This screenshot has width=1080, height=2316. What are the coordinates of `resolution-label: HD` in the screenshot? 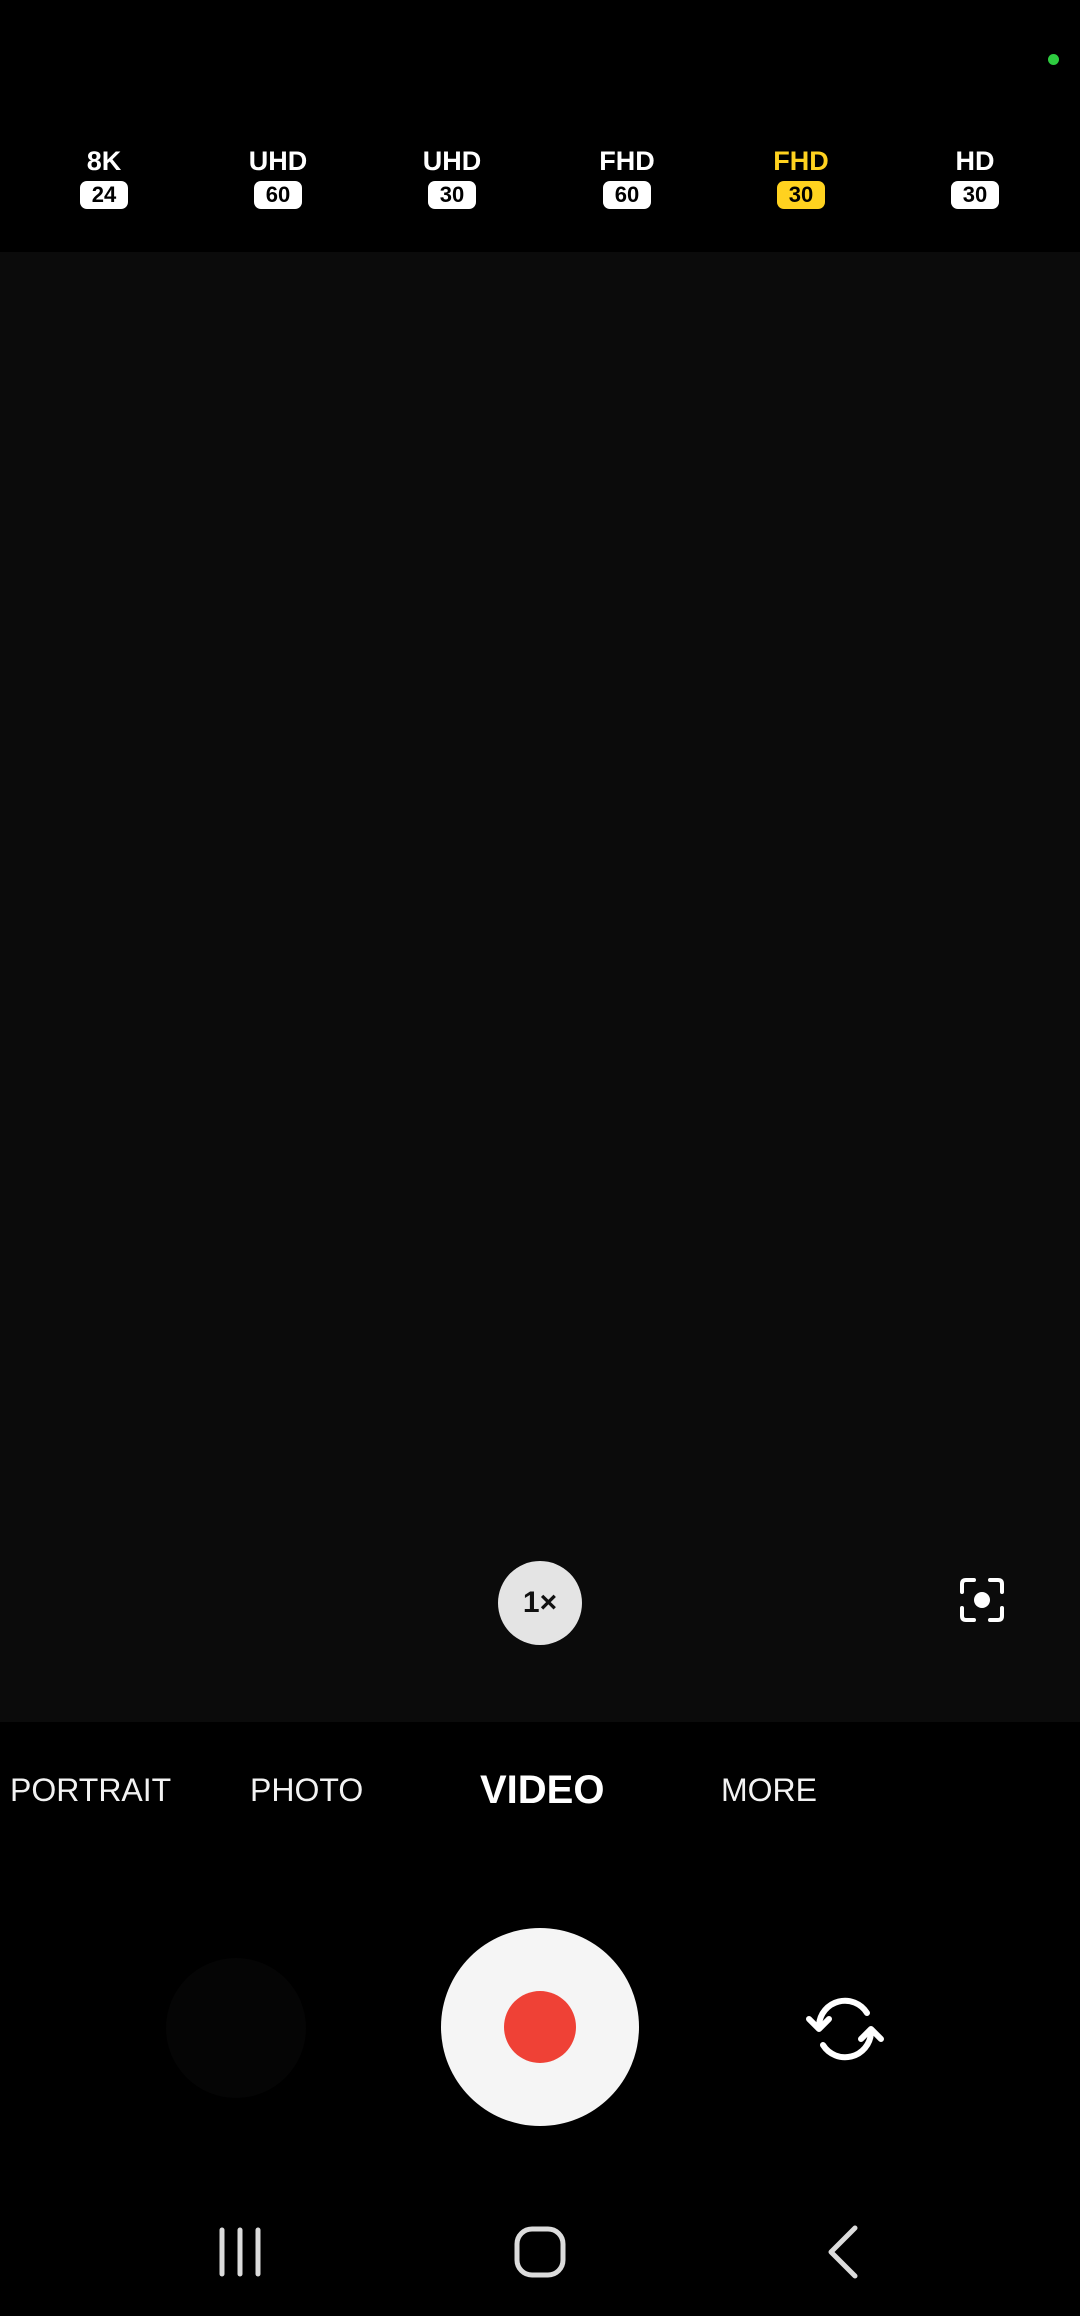 It's located at (975, 161).